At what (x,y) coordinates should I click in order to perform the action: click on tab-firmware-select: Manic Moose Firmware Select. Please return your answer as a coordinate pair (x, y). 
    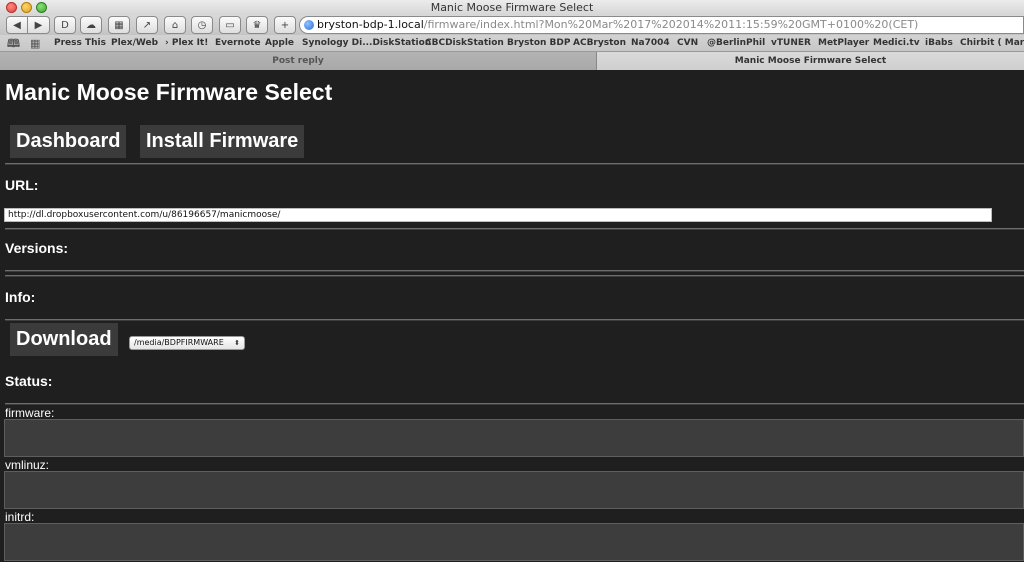
    Looking at the image, I should click on (810, 61).